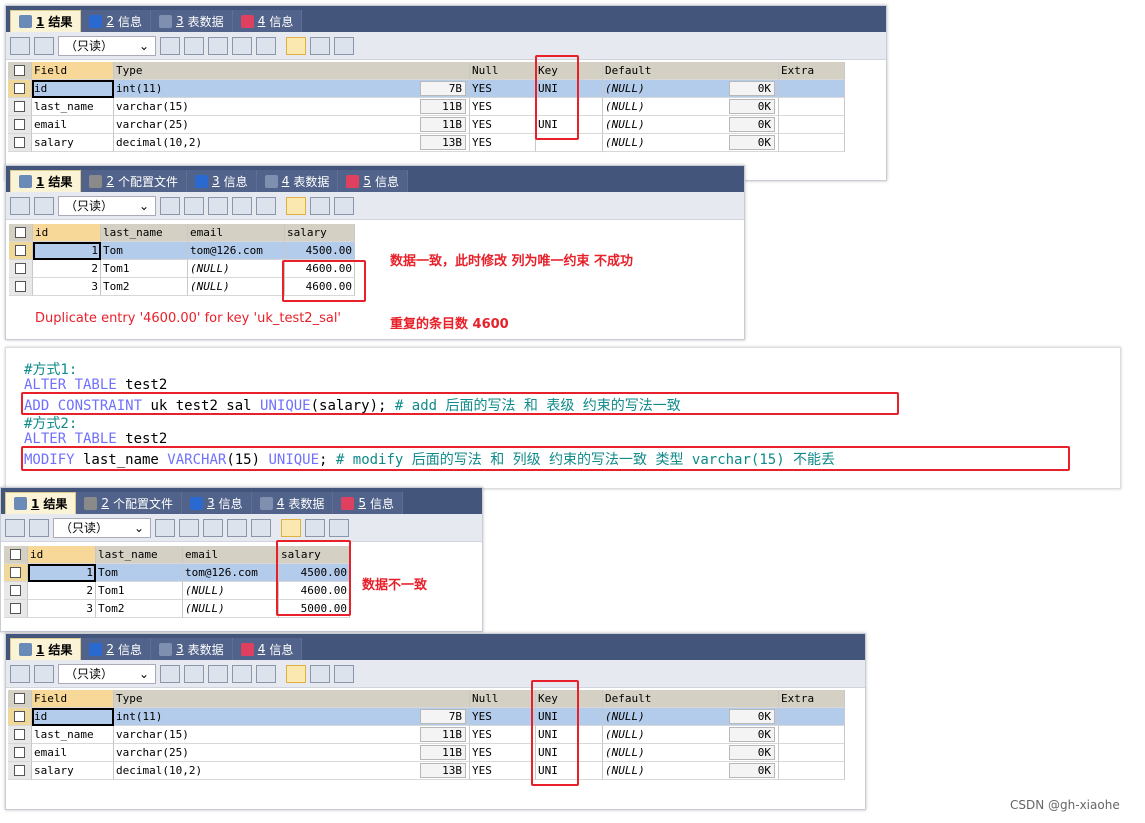 This screenshot has height=823, width=1145. I want to click on tab-1: 1 结果, so click(41, 503).